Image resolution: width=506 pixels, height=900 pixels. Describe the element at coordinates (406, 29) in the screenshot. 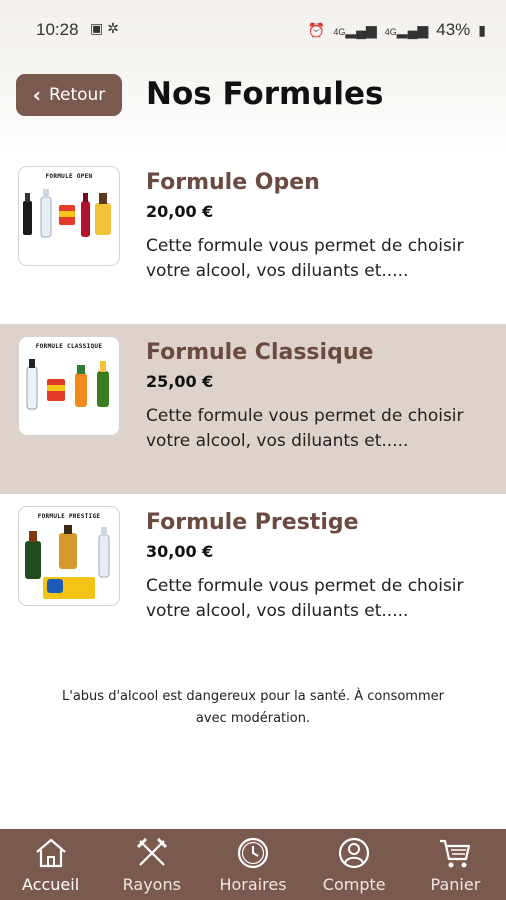

I see `signal-icon-2: 4G▂▄▆` at that location.